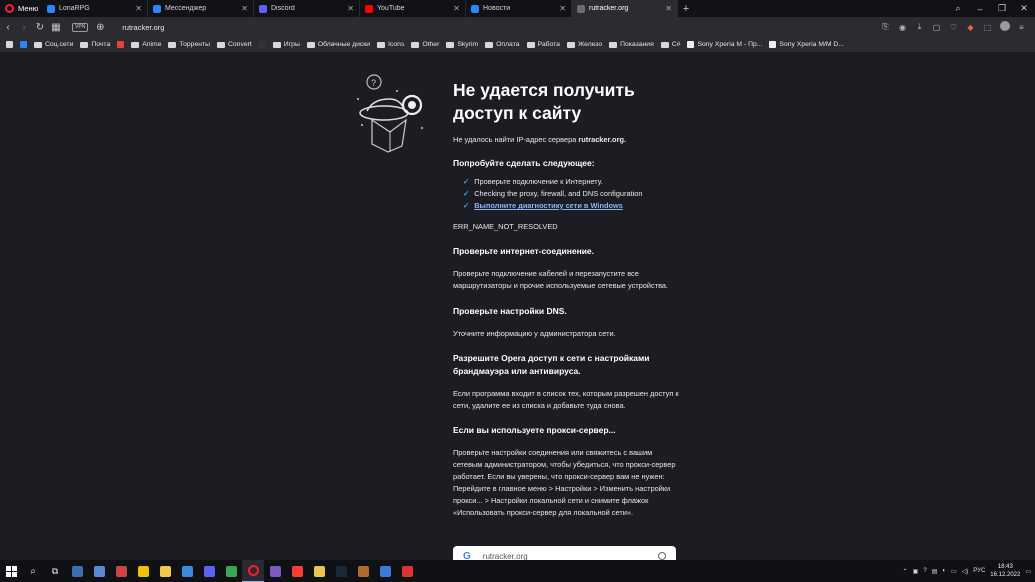 This screenshot has height=582, width=1035. Describe the element at coordinates (1002, 8) in the screenshot. I see `maximize-button: ❐` at that location.